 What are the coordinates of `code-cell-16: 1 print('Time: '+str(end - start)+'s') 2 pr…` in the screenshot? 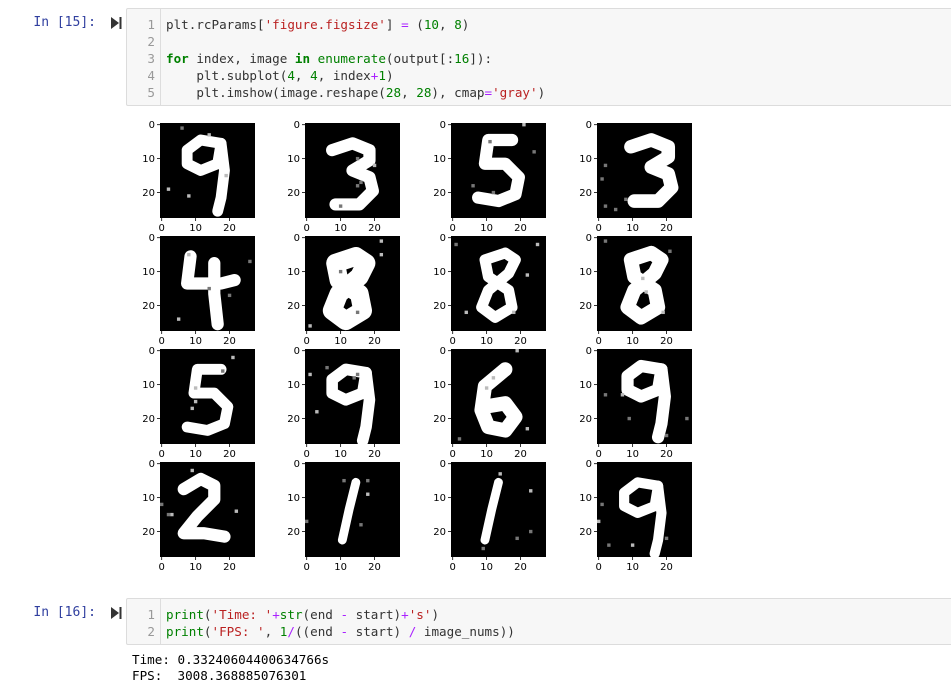 It's located at (538, 621).